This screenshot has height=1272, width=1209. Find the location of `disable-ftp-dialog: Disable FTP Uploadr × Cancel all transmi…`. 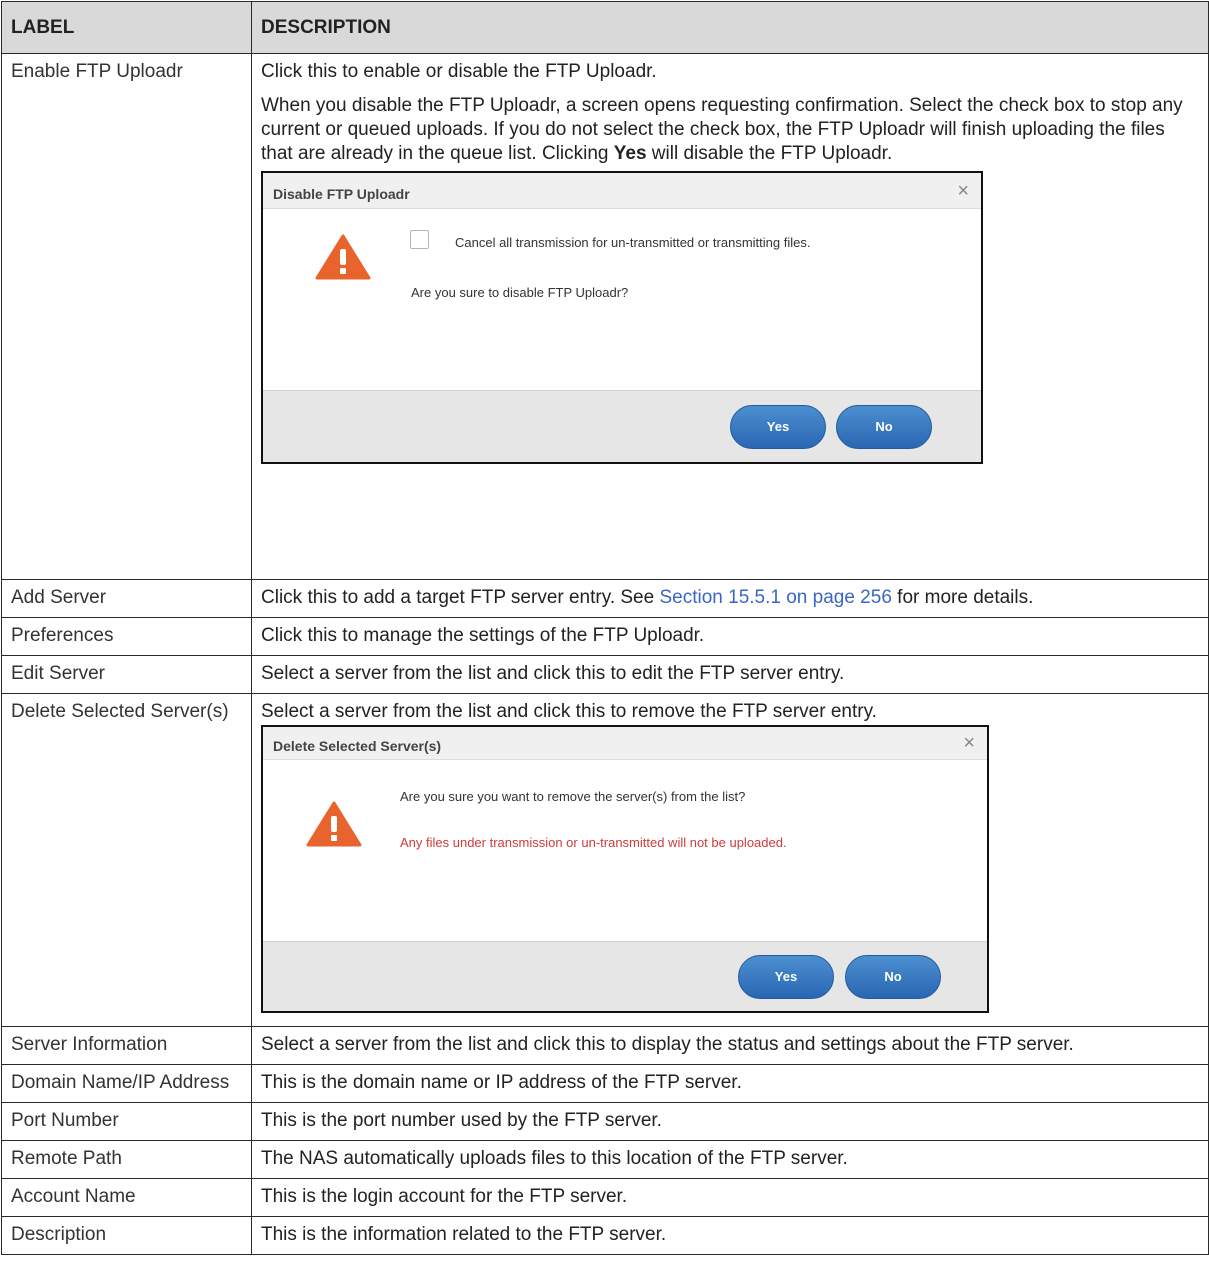

disable-ftp-dialog: Disable FTP Uploadr × Cancel all transmi… is located at coordinates (622, 317).